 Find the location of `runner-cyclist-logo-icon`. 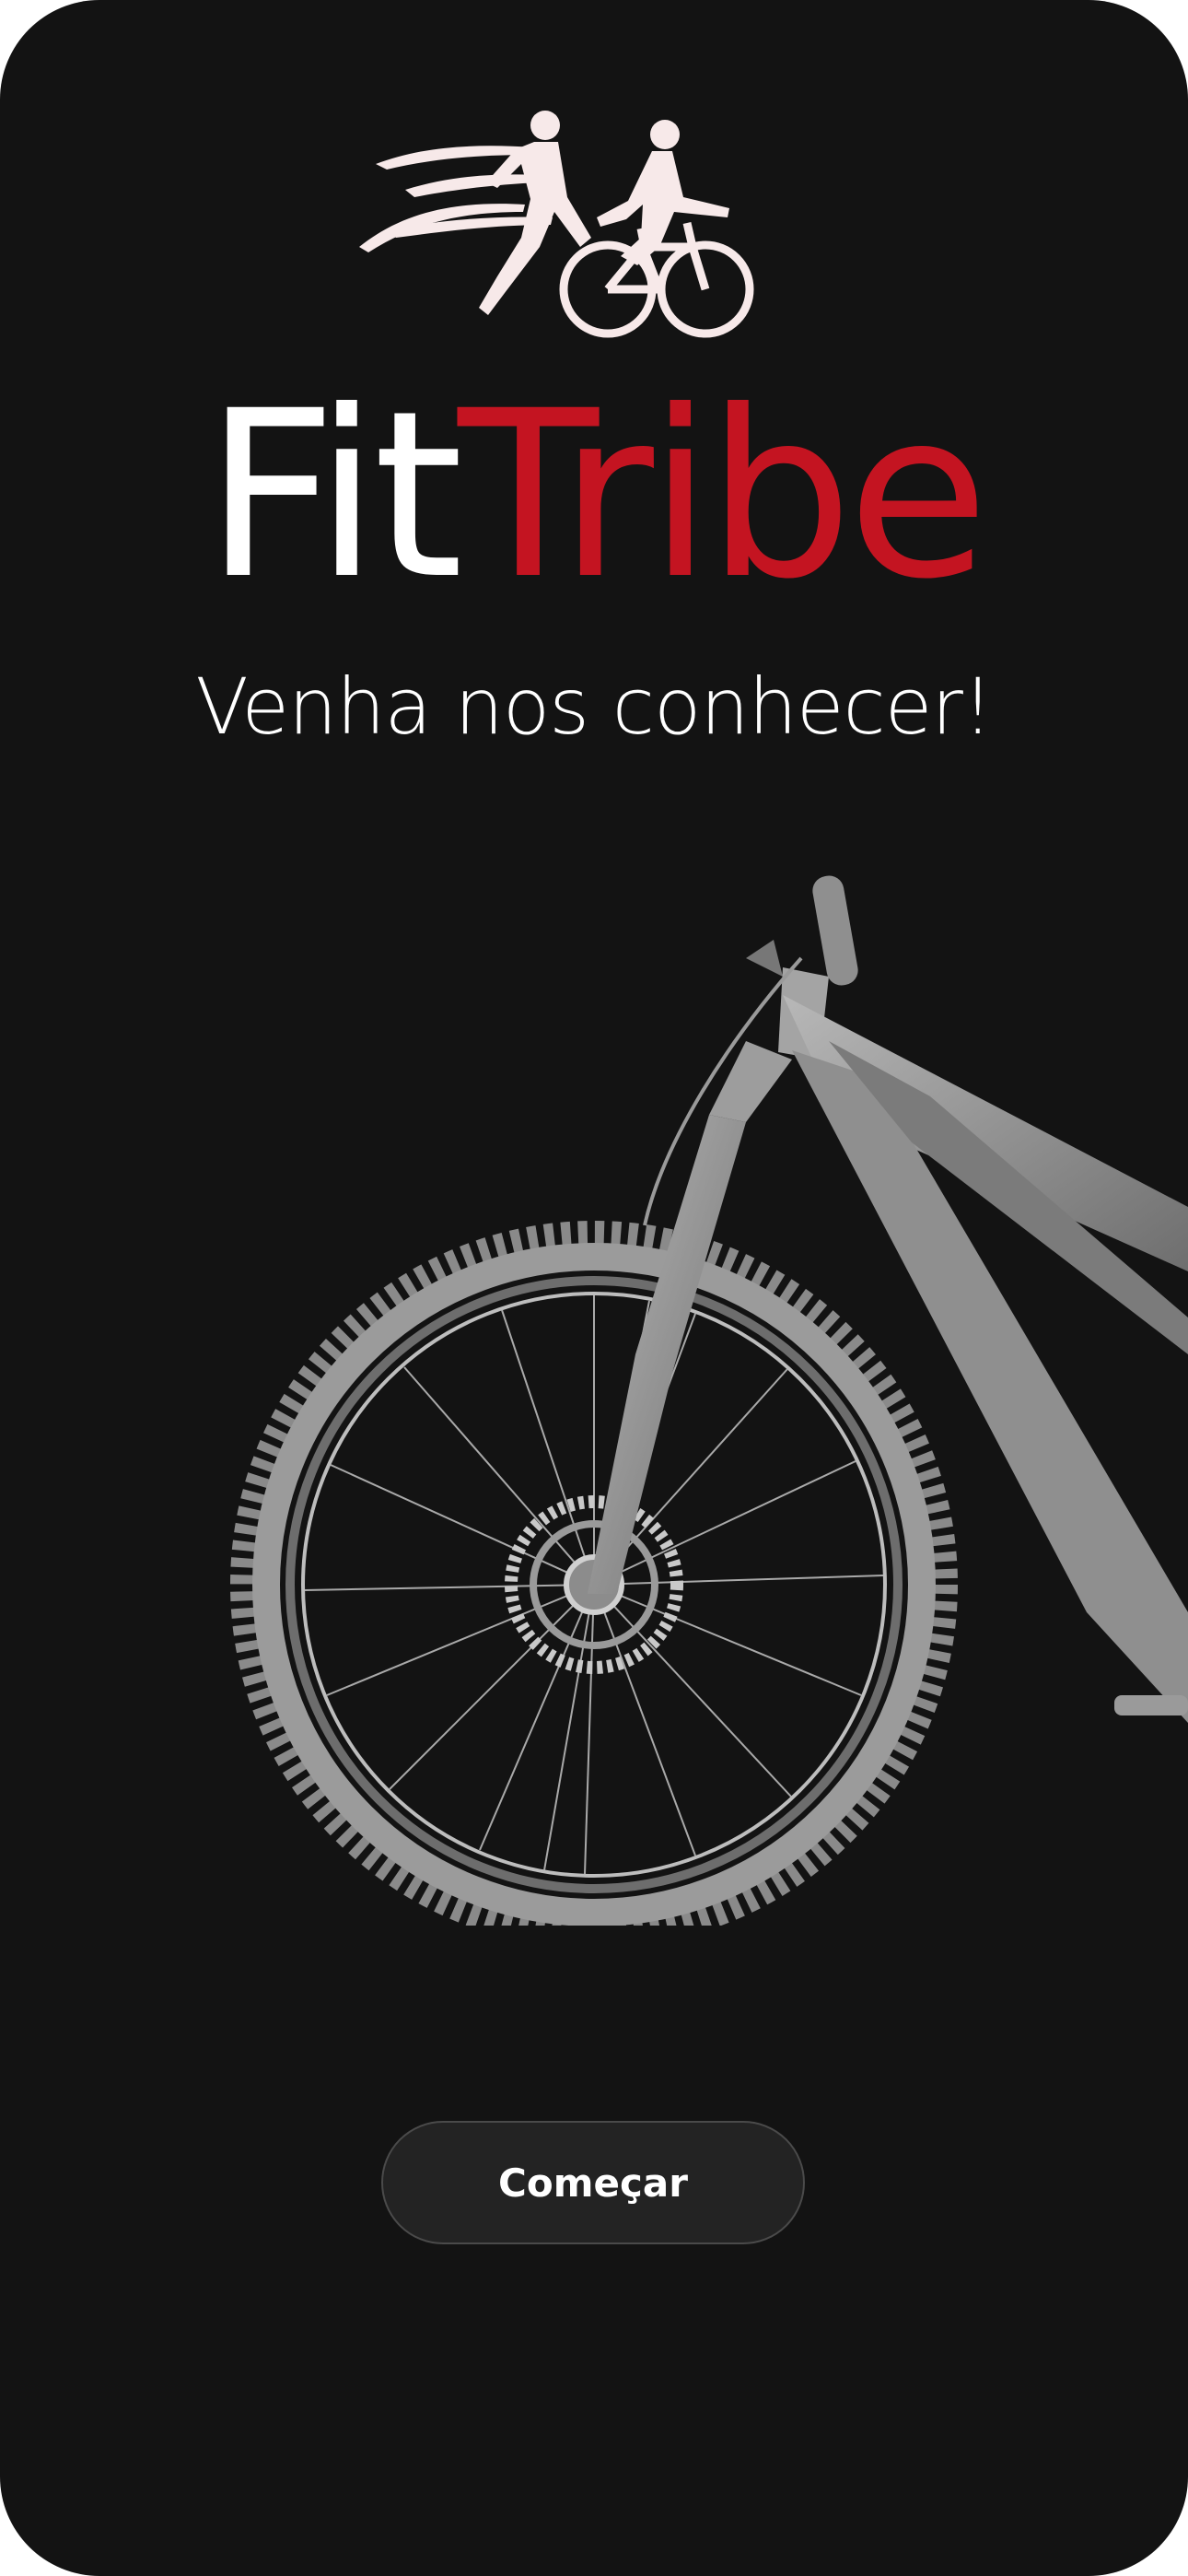

runner-cyclist-logo-icon is located at coordinates (556, 224).